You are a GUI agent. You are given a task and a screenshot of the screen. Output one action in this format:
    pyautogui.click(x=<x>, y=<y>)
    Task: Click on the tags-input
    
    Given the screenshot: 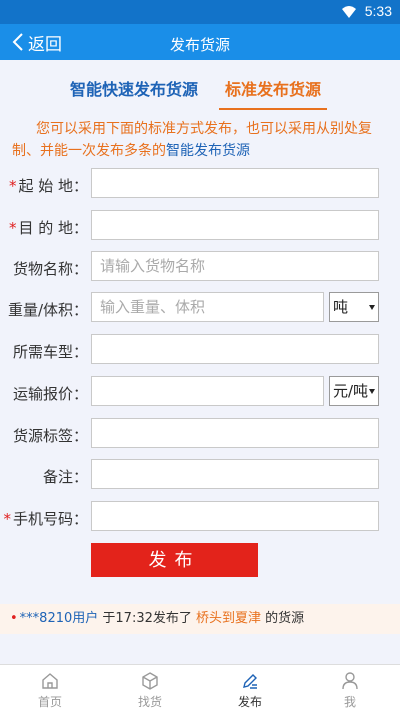 What is the action you would take?
    pyautogui.click(x=235, y=433)
    